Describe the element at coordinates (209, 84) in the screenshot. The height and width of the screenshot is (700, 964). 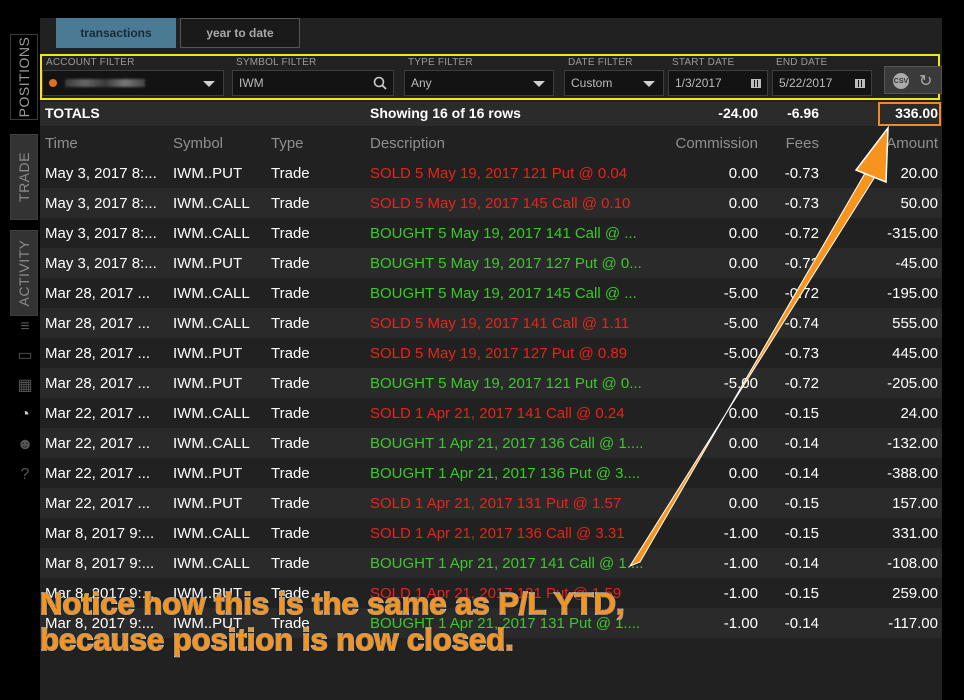
I see `chevron-down-icon` at that location.